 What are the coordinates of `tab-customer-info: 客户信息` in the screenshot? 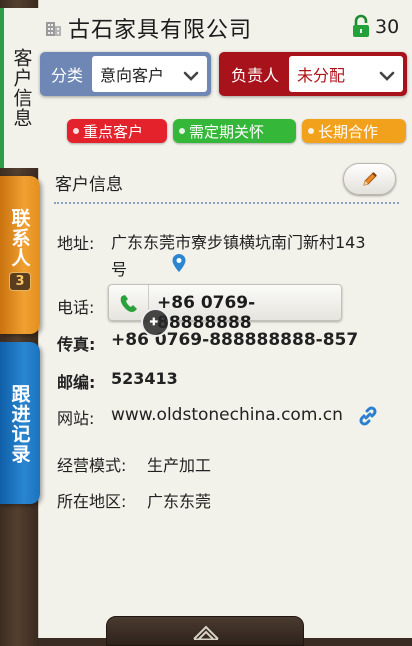 It's located at (20, 88).